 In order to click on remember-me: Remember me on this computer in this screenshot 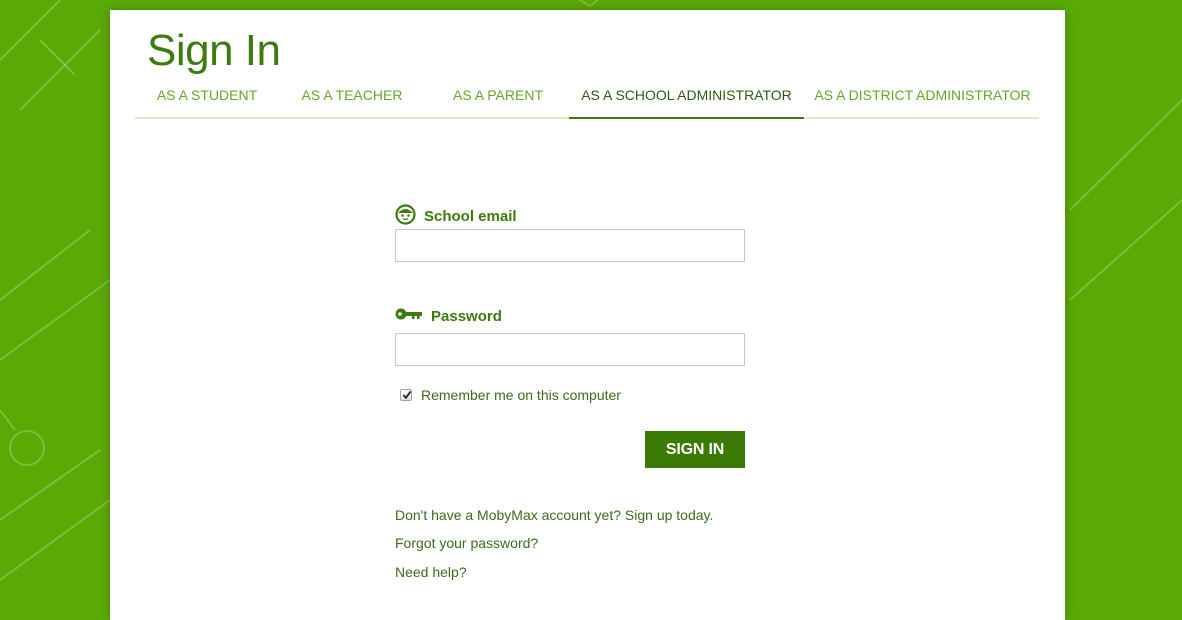, I will do `click(510, 395)`.